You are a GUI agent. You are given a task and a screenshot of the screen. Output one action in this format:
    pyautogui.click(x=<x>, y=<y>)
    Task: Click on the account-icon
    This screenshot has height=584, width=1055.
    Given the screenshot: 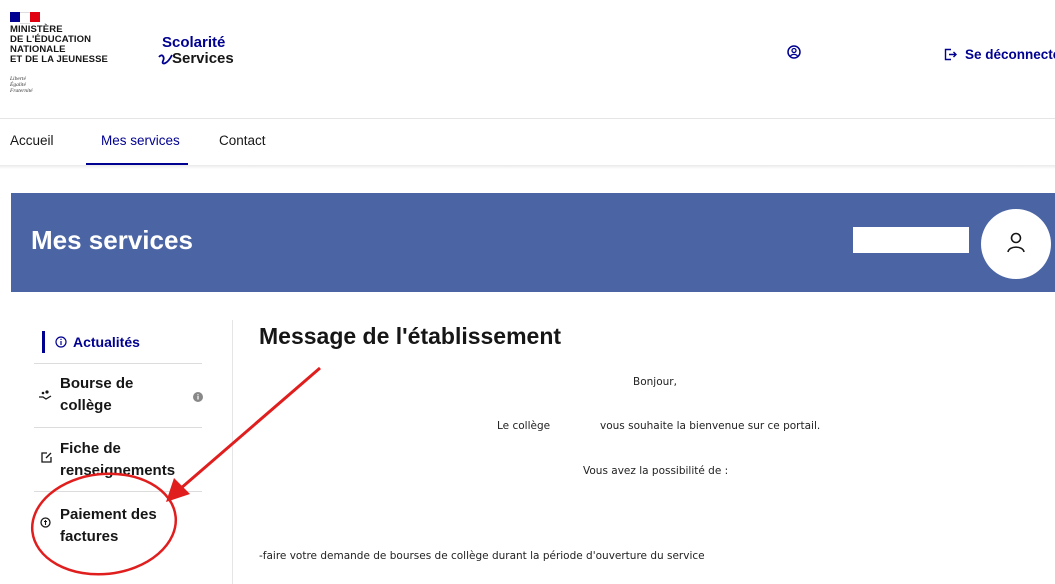 What is the action you would take?
    pyautogui.click(x=794, y=52)
    